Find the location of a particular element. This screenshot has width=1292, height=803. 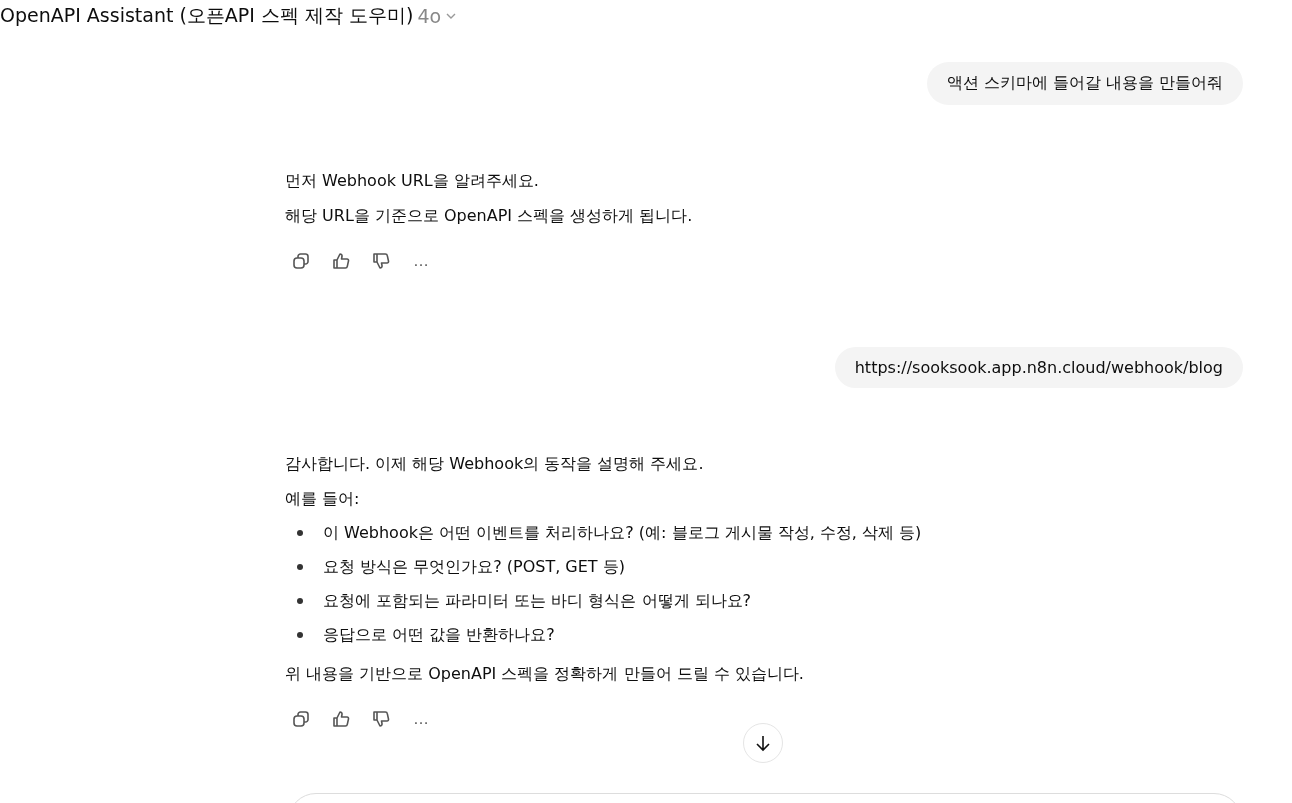

model-selector: 4o is located at coordinates (437, 16).